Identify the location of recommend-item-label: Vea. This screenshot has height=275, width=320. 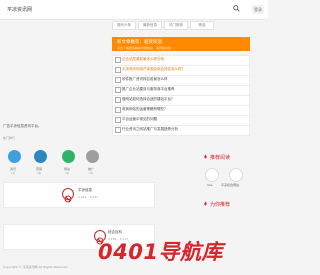
(210, 185).